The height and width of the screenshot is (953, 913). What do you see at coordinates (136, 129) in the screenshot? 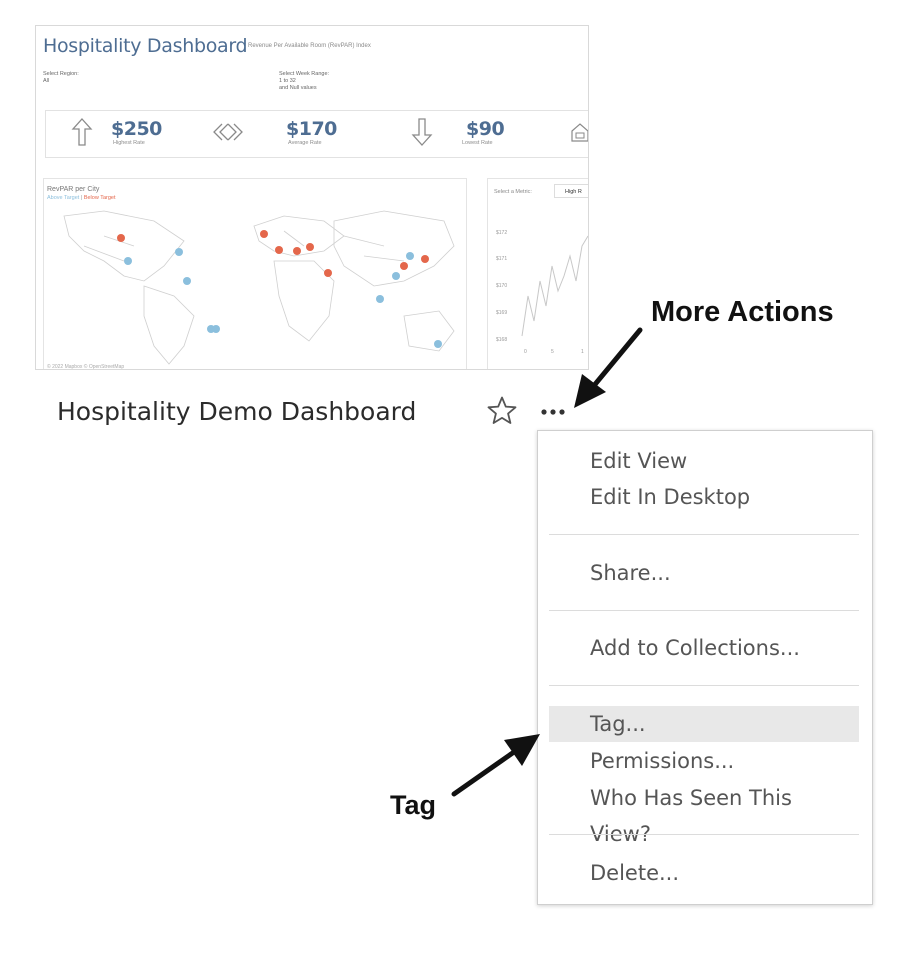
I see `kpi-highest-value: $250` at bounding box center [136, 129].